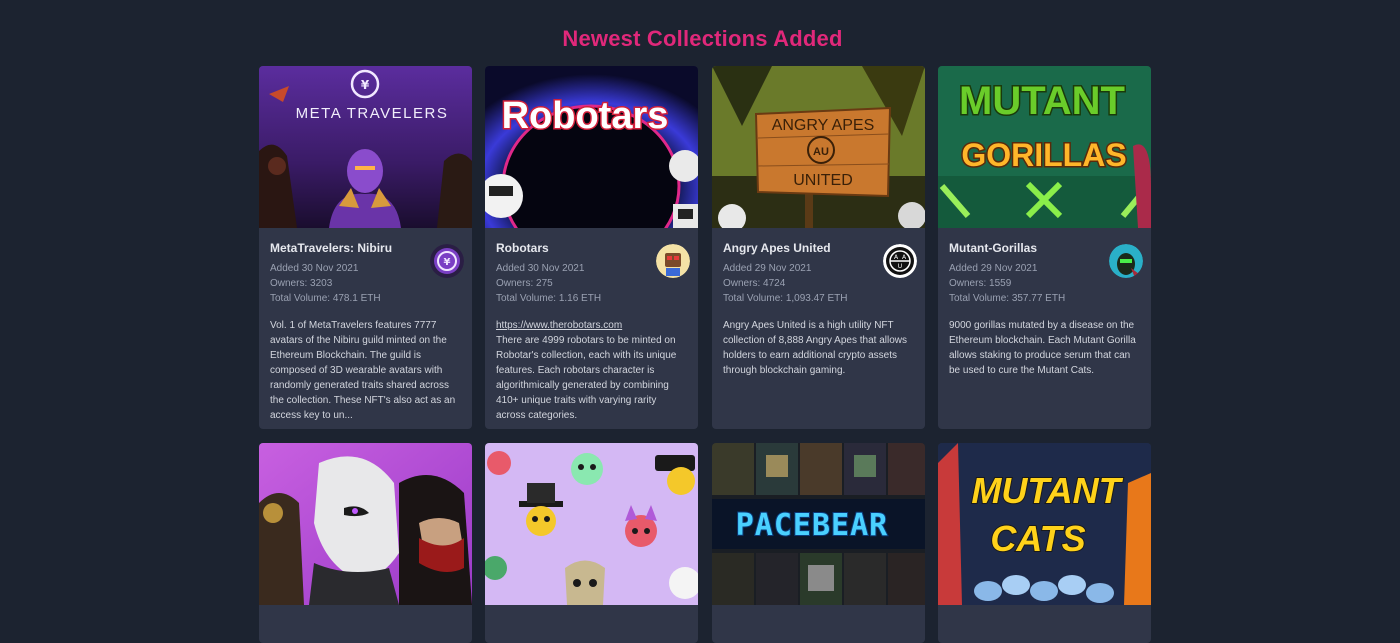  I want to click on owners-count: Owners: 1559, so click(980, 283).